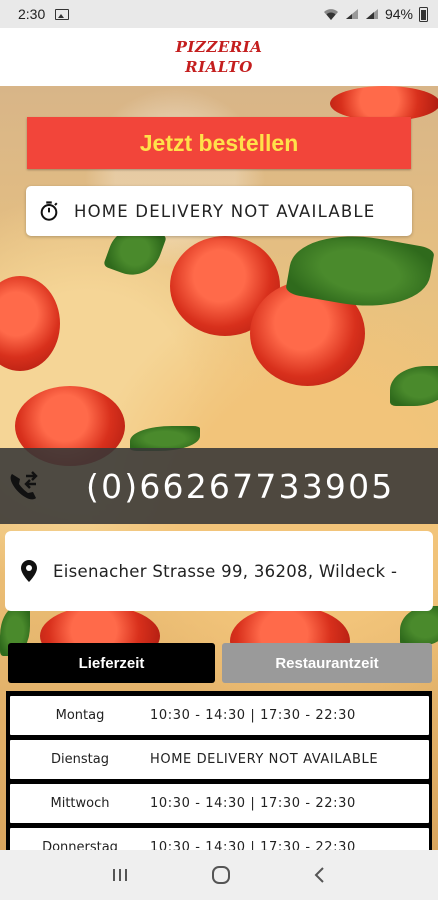  What do you see at coordinates (225, 211) in the screenshot?
I see `delivery-status-text: HOME DELIVERY NOT AVAILABLE` at bounding box center [225, 211].